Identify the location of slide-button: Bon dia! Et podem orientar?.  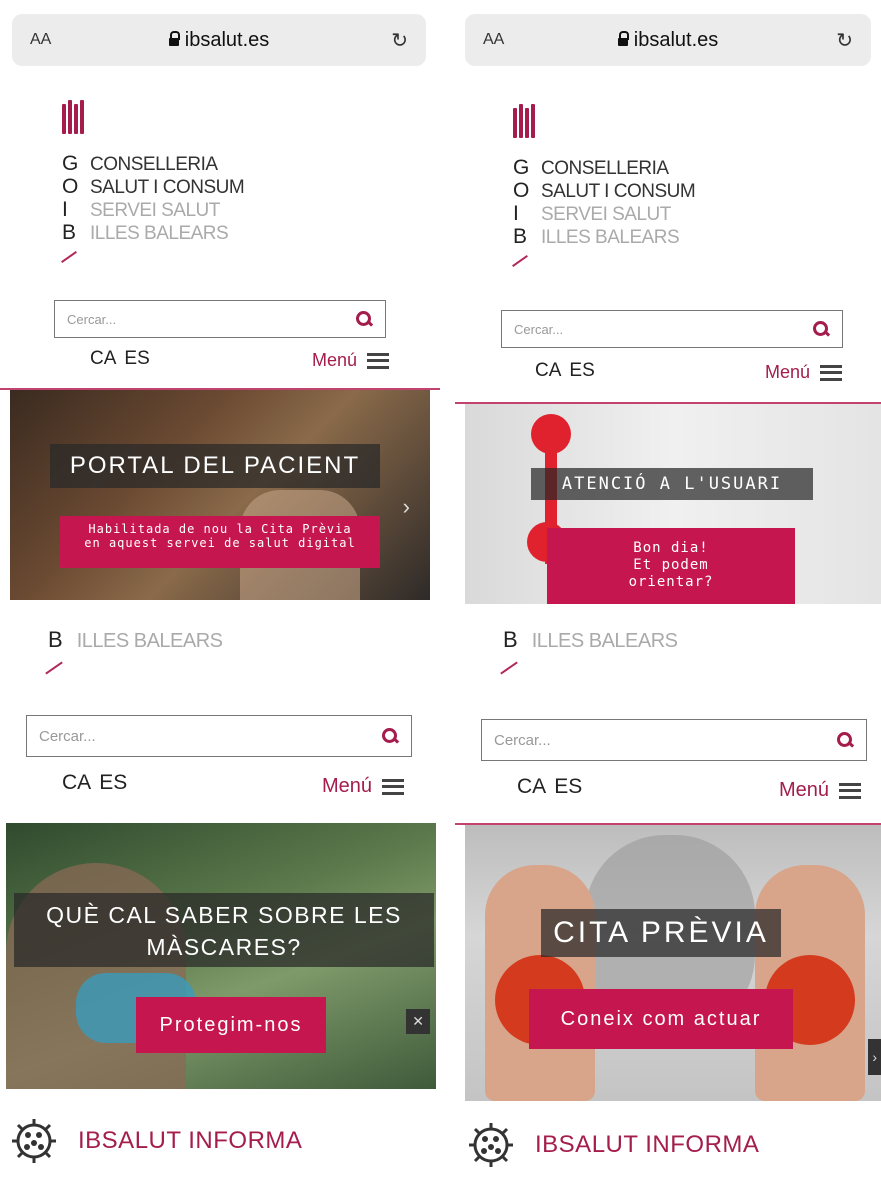
(671, 566).